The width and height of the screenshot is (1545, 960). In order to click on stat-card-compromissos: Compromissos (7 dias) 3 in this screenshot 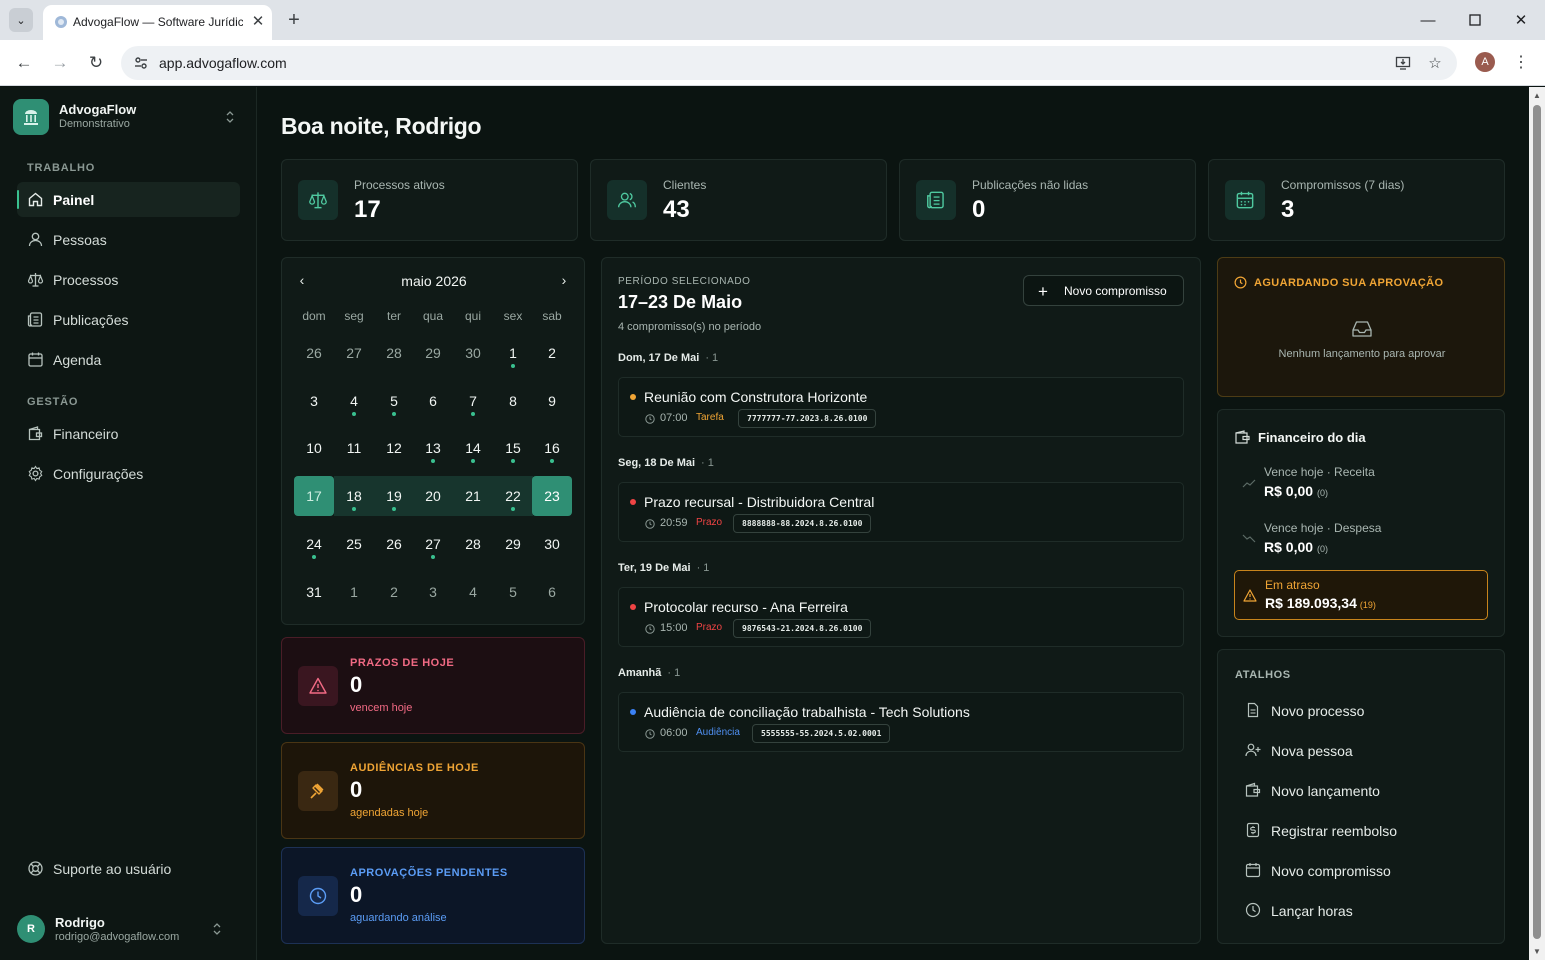, I will do `click(1356, 200)`.